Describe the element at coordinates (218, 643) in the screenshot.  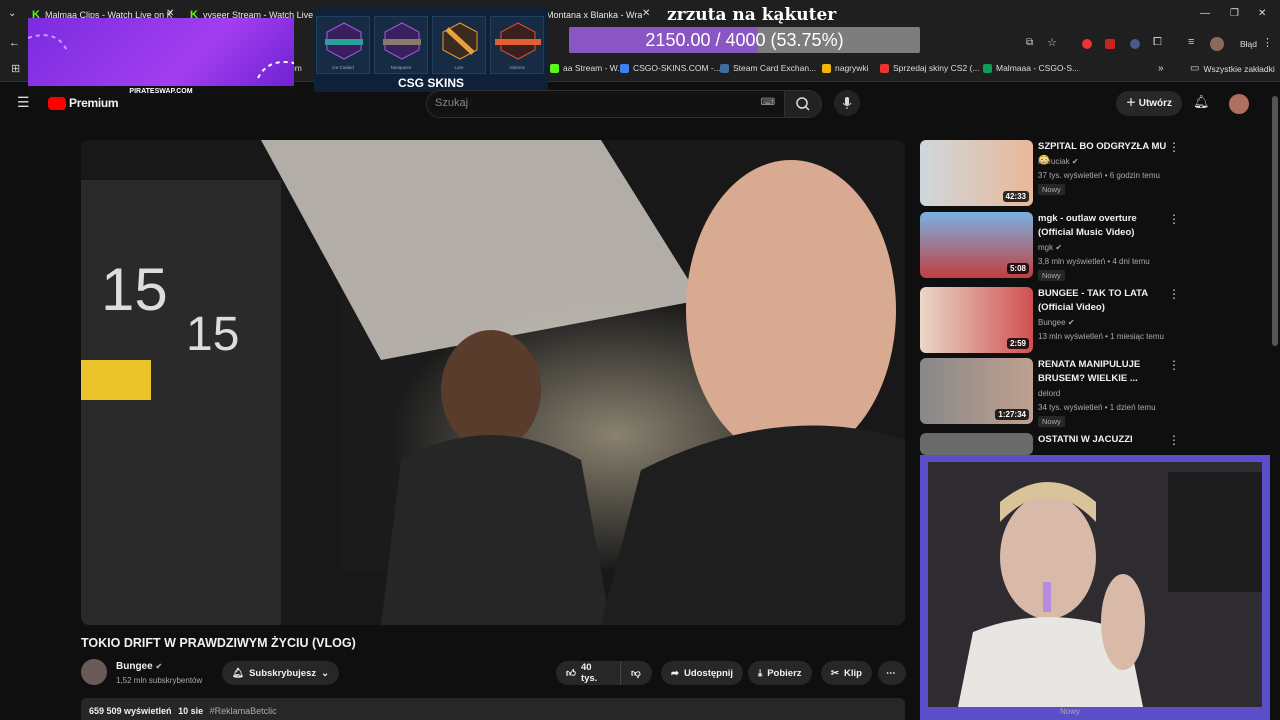
I see `video-title: TOKIO DRIFT W PRAWDZIWYM ŻYCIU (VLOG)` at that location.